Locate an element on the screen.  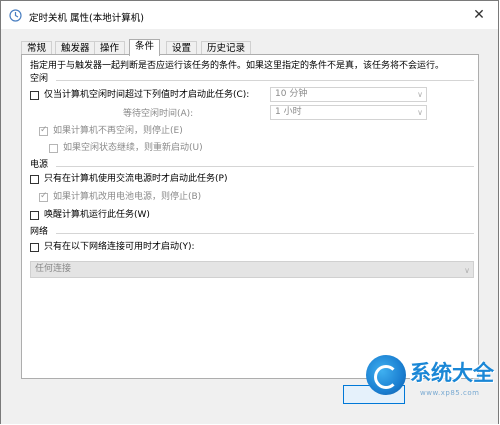
network-group-divider is located at coordinates (265, 233).